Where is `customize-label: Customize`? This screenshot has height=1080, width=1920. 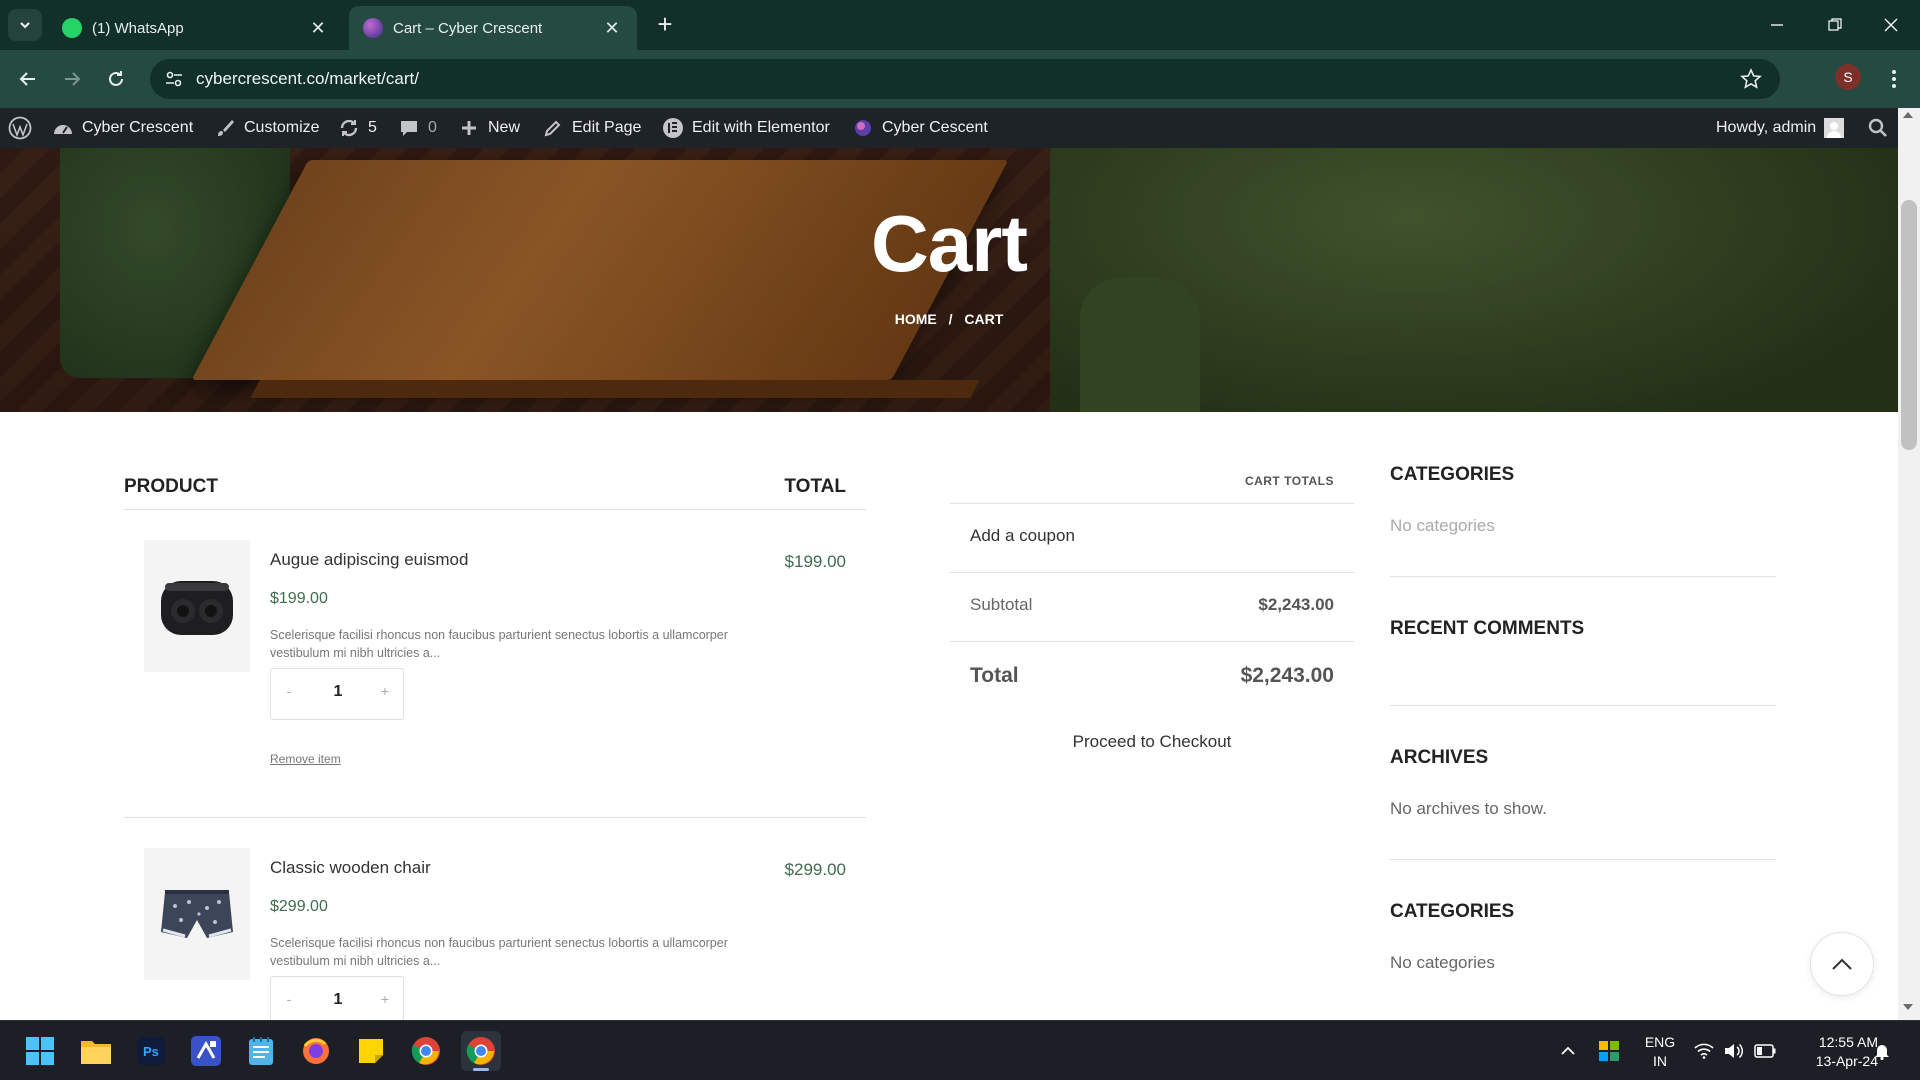
customize-label: Customize is located at coordinates (282, 127).